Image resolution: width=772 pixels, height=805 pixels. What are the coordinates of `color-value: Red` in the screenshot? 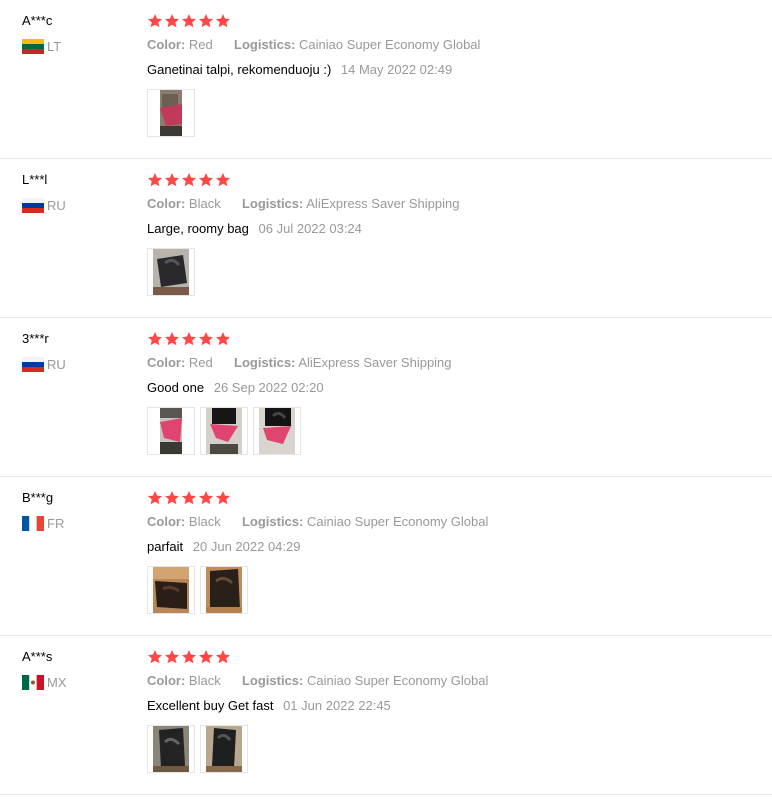 It's located at (200, 362).